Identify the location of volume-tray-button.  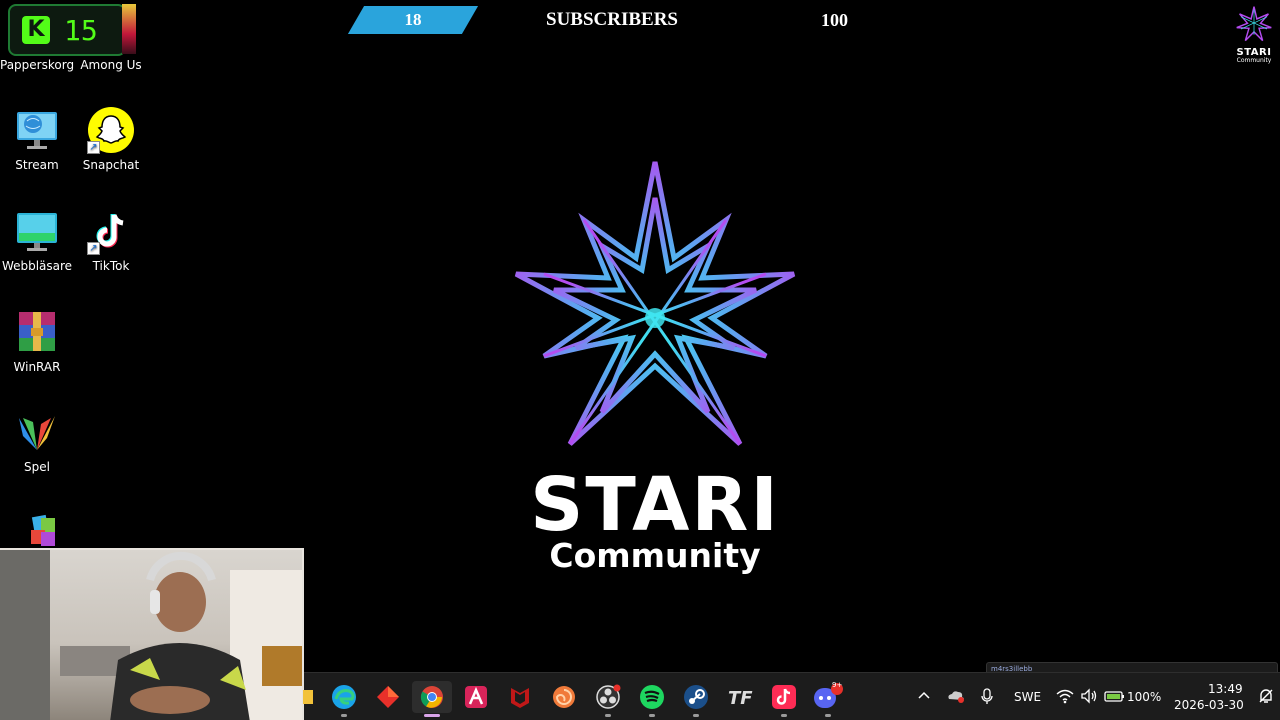
(1089, 696).